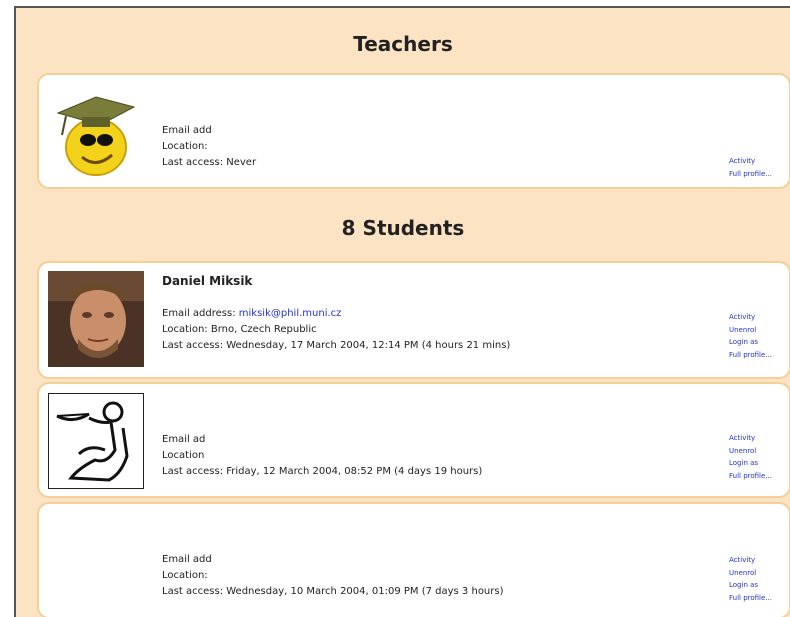 The width and height of the screenshot is (790, 617). I want to click on student-photo, so click(96, 319).